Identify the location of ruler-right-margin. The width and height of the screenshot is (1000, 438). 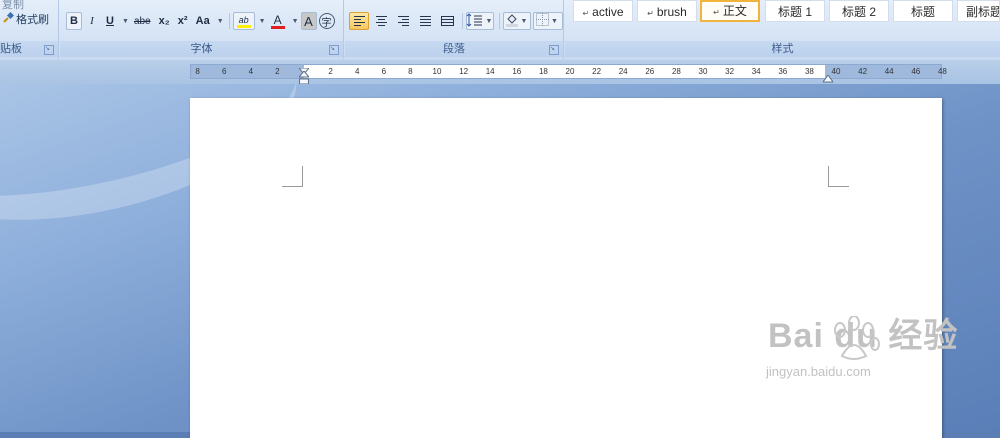
(883, 71).